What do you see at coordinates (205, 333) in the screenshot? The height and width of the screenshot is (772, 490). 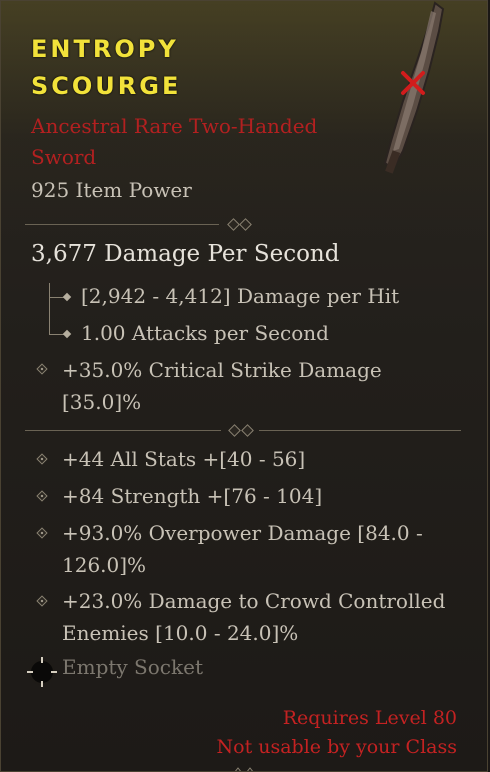 I see `attacks-per-second: 1.00 Attacks per Second` at bounding box center [205, 333].